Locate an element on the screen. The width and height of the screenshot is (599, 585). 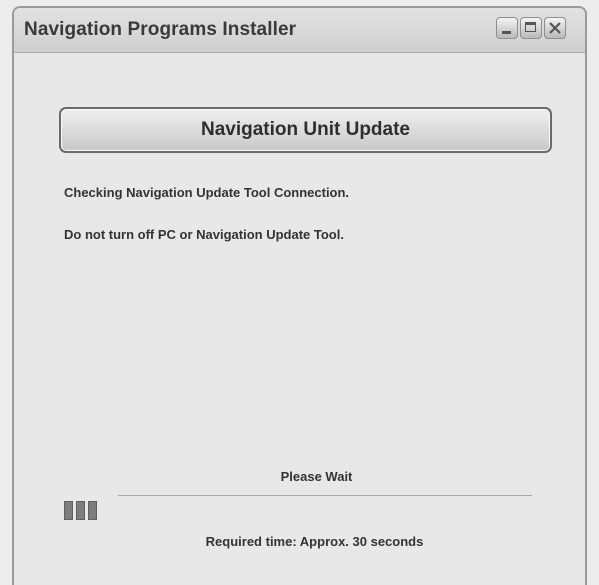
progress-bar is located at coordinates (80, 510).